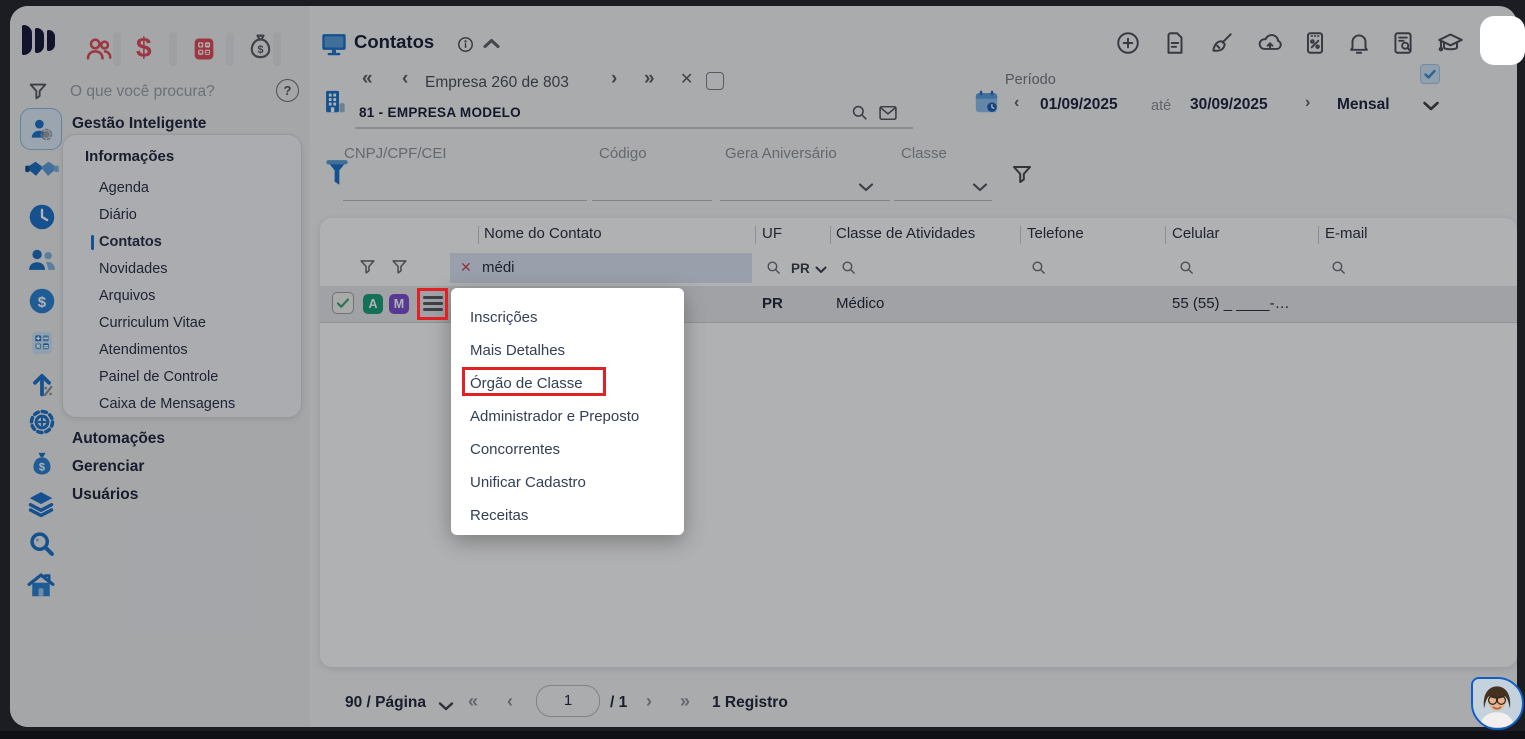  What do you see at coordinates (1502, 40) in the screenshot?
I see `user-menu-button` at bounding box center [1502, 40].